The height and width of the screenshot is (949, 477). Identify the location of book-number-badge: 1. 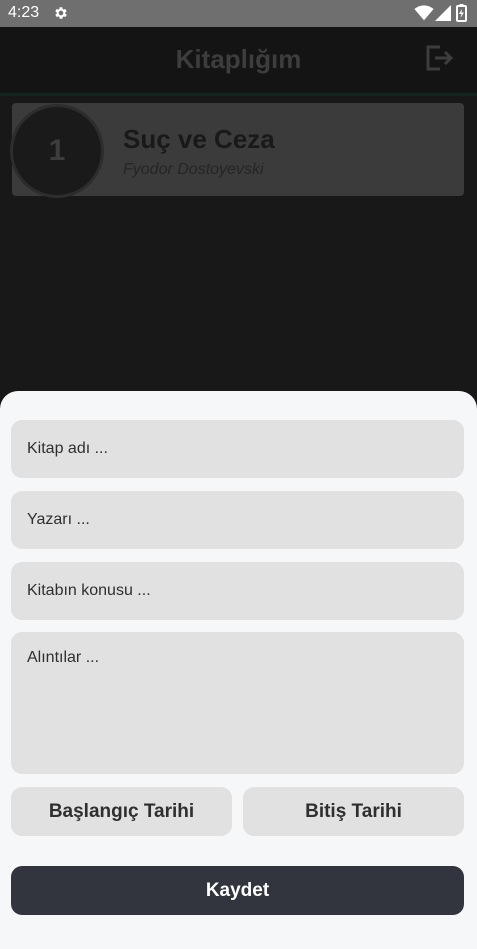
(57, 151).